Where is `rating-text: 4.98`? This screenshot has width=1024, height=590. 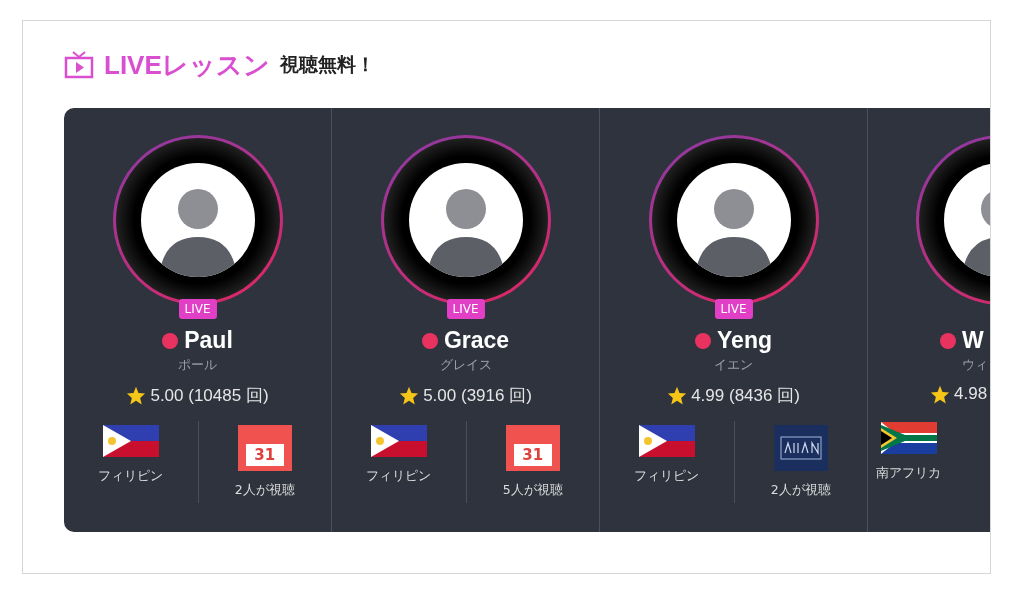 rating-text: 4.98 is located at coordinates (971, 394).